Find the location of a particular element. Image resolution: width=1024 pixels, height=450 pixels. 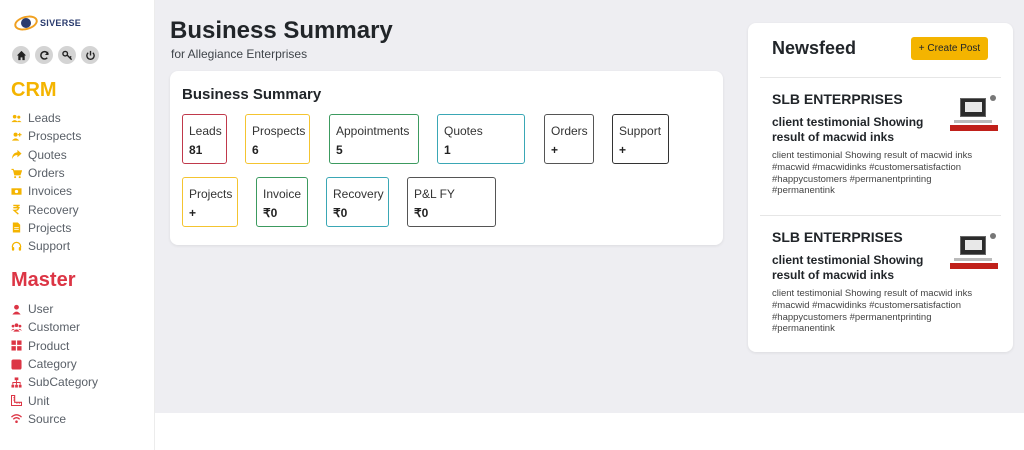

tile-label: Appointments is located at coordinates (373, 131).